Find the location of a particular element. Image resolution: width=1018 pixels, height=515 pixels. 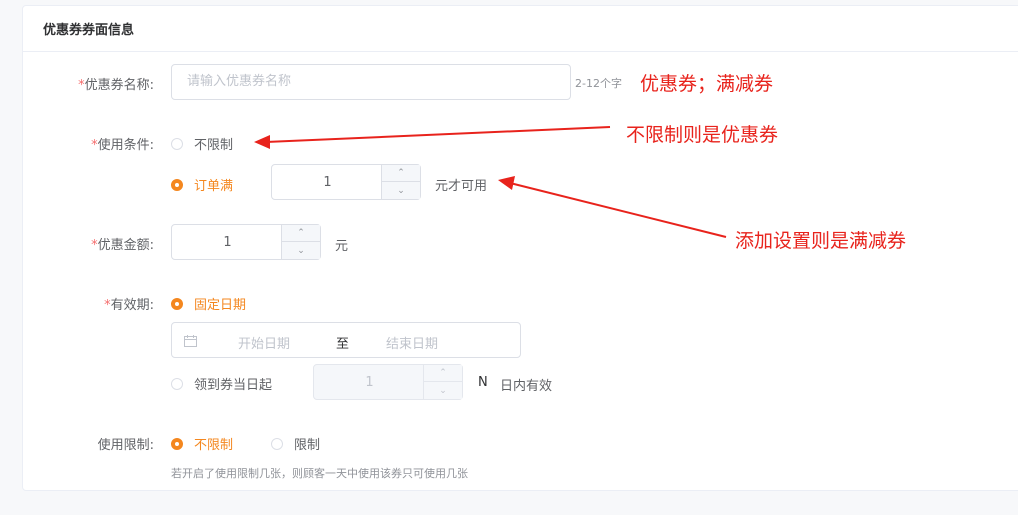

arrow-to-unlimited is located at coordinates (432, 137).